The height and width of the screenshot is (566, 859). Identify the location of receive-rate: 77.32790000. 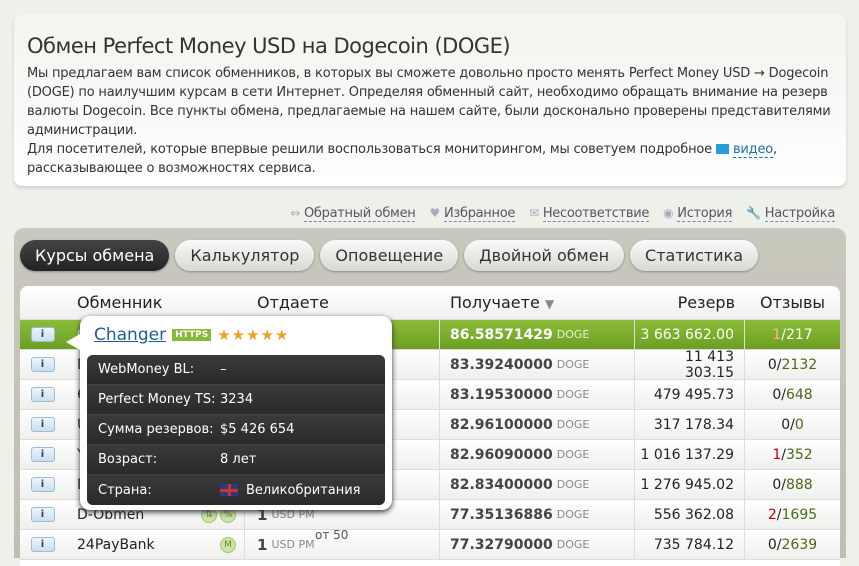
(501, 544).